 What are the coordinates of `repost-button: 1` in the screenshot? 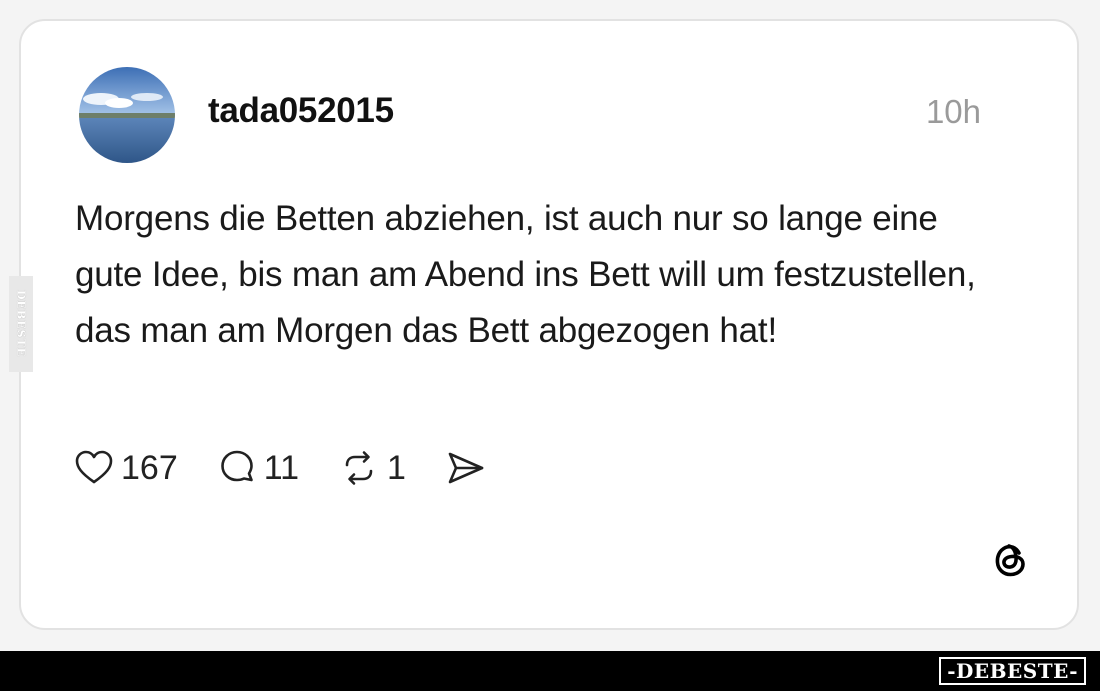 It's located at (372, 468).